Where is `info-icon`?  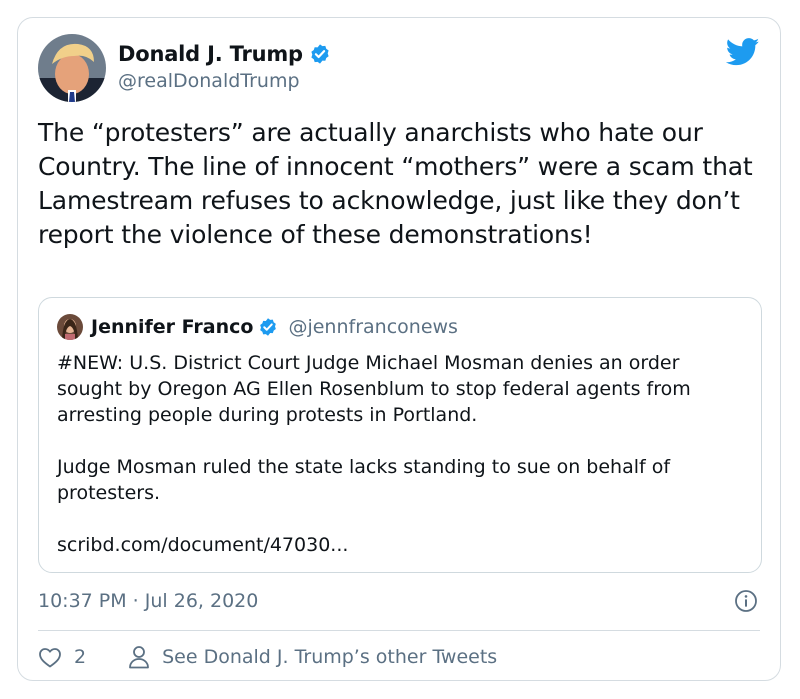
info-icon is located at coordinates (746, 601).